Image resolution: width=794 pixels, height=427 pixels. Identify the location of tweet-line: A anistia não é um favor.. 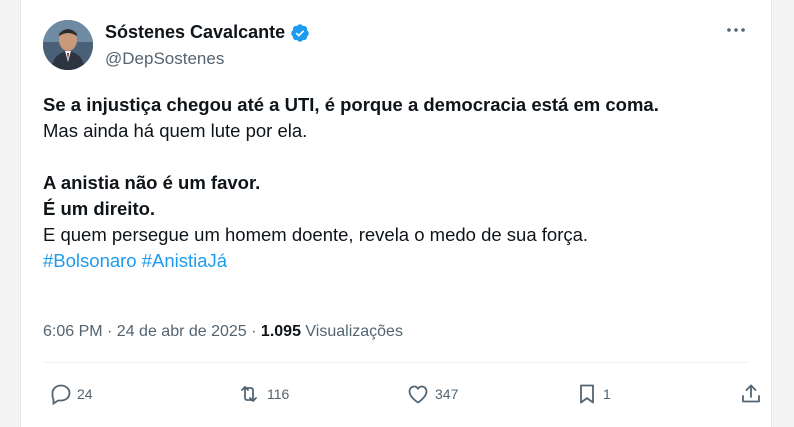
(152, 182).